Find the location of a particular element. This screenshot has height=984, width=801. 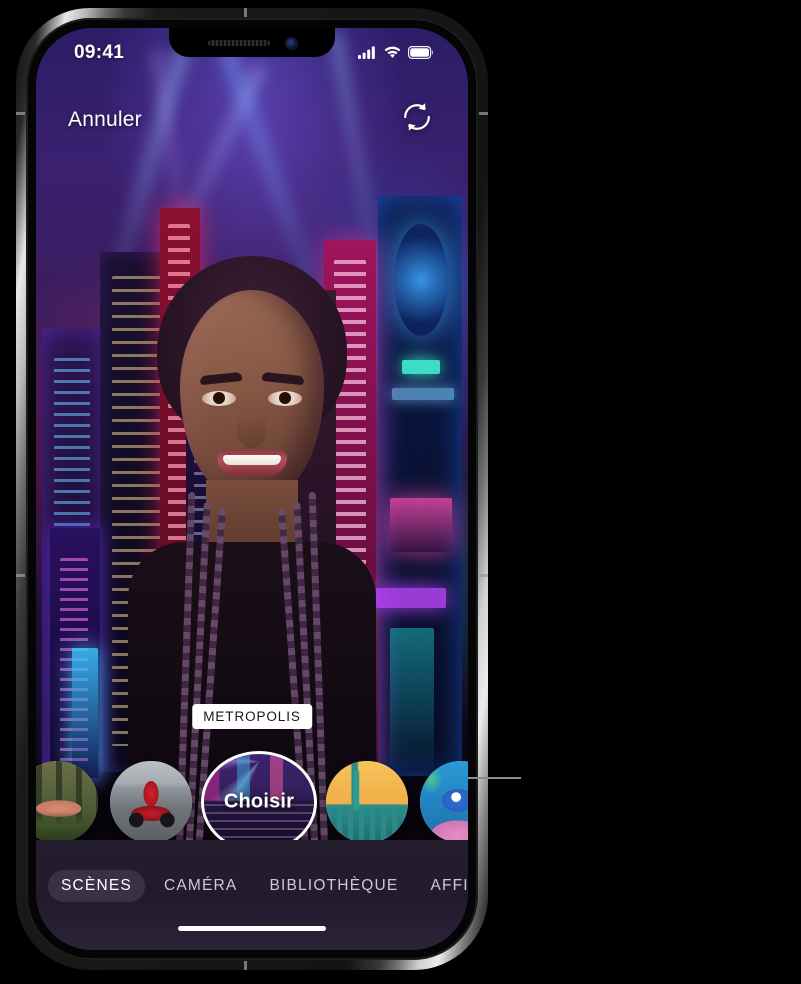

wifi-icon is located at coordinates (392, 52).